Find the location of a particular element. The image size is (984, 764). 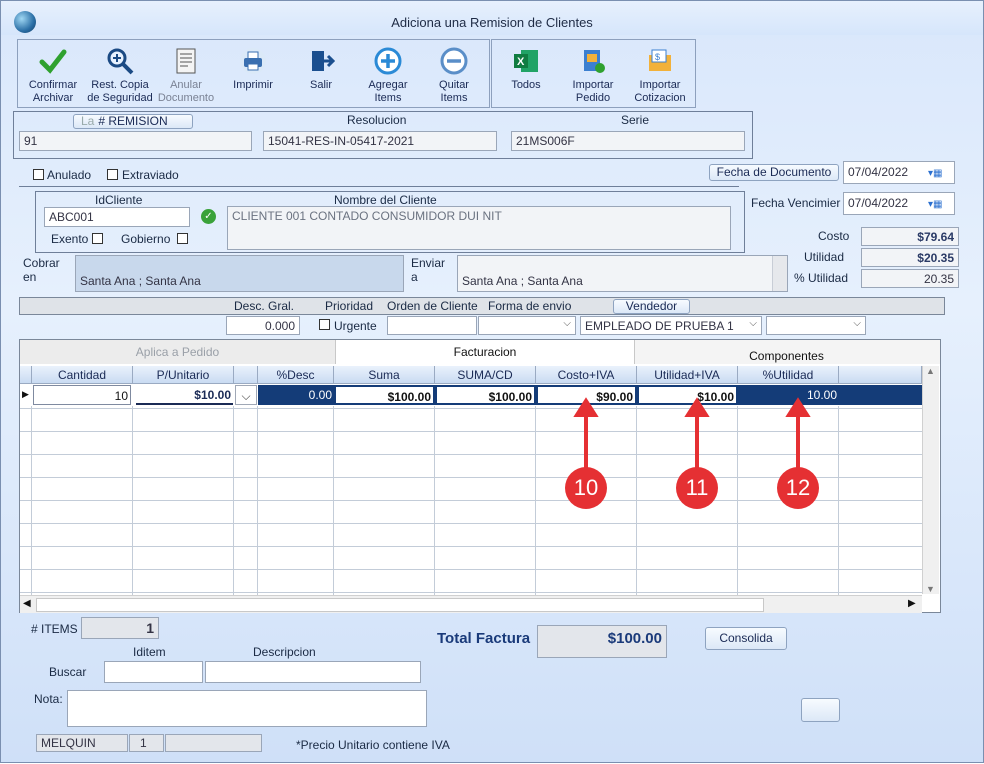

blank-button is located at coordinates (820, 710).